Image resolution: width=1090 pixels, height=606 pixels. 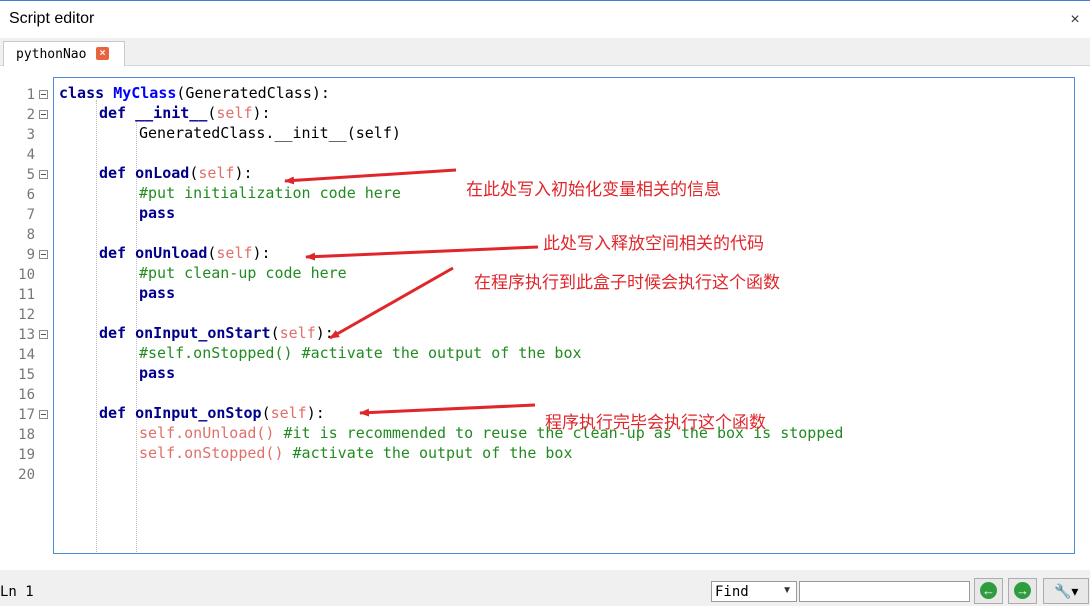 I want to click on code-line-11: pass, so click(x=157, y=293).